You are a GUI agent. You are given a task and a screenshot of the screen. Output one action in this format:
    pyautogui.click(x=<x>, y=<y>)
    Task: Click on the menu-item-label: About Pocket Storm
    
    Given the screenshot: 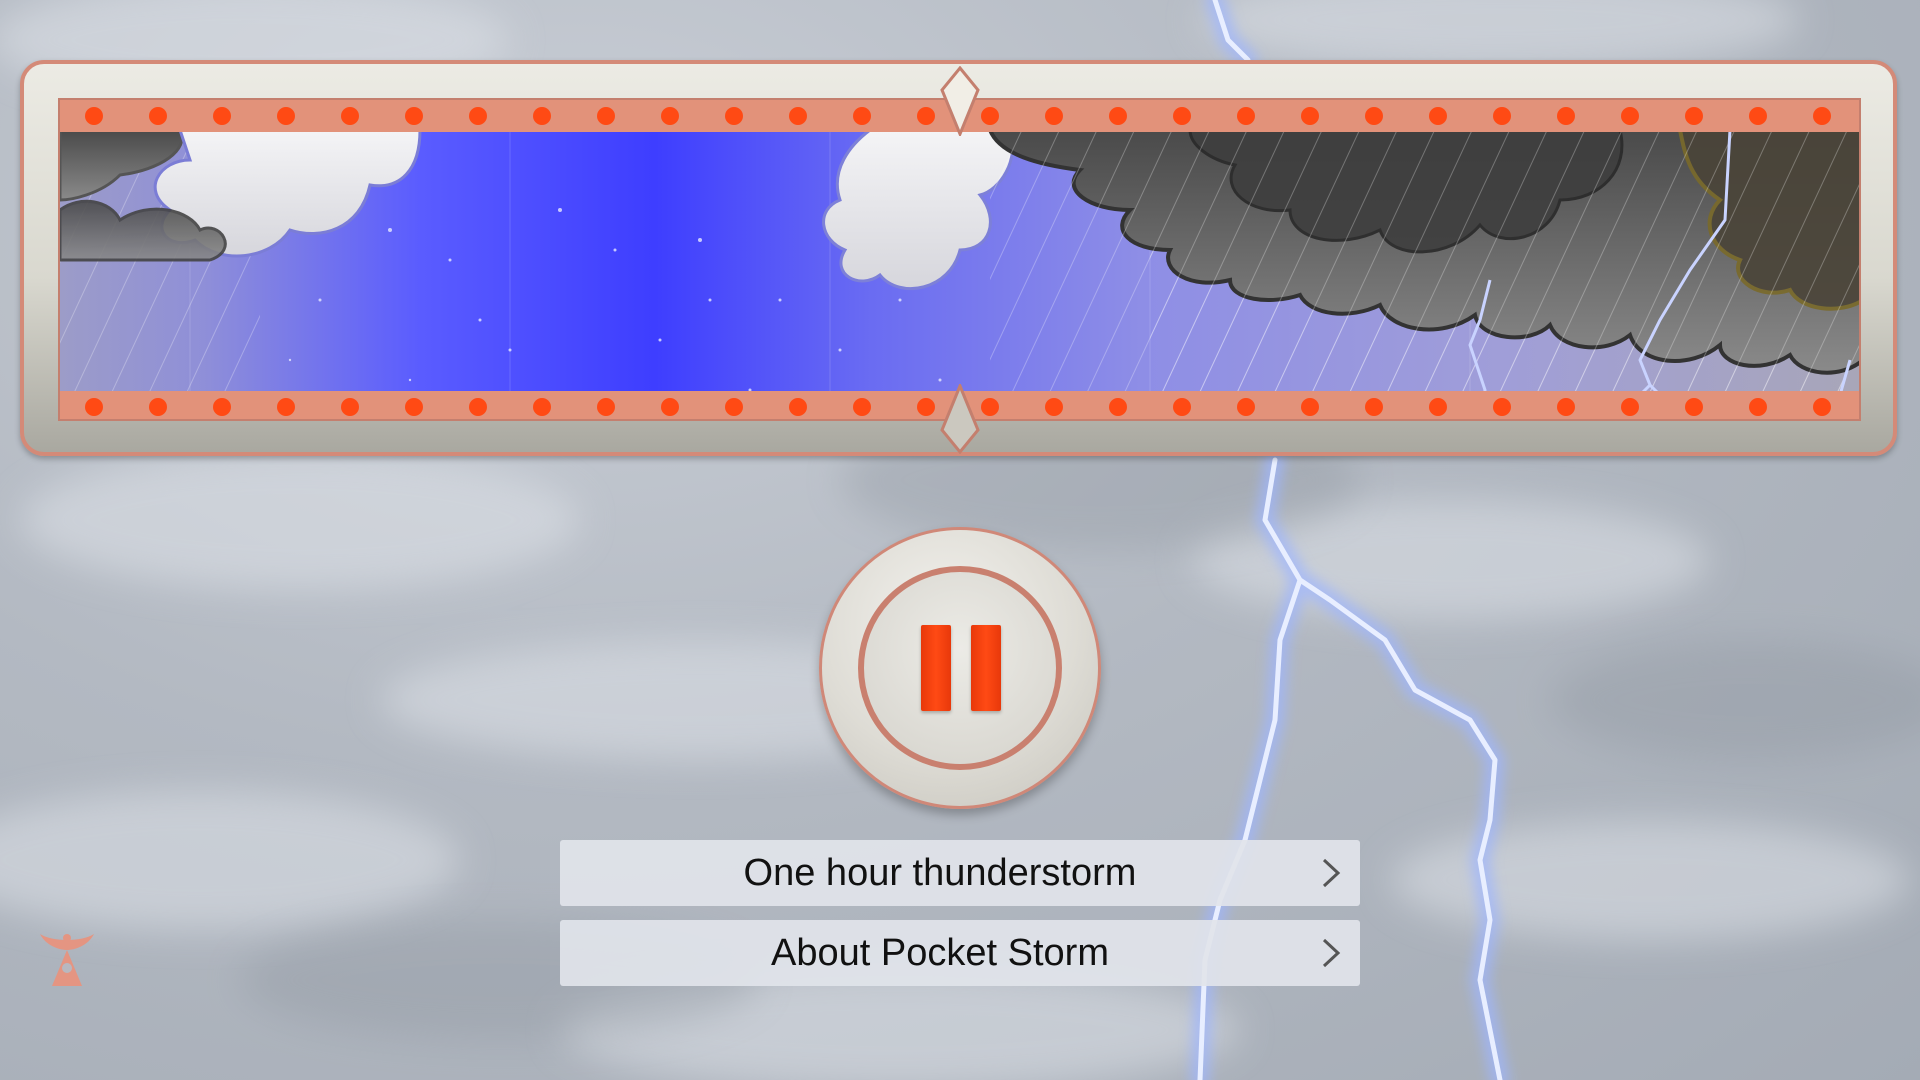 What is the action you would take?
    pyautogui.click(x=940, y=953)
    